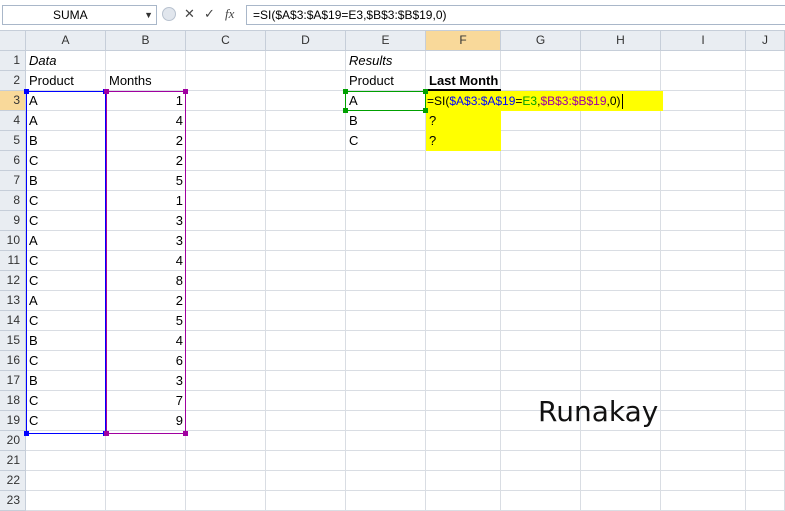  Describe the element at coordinates (13, 321) in the screenshot. I see `row-header-14: 14` at that location.